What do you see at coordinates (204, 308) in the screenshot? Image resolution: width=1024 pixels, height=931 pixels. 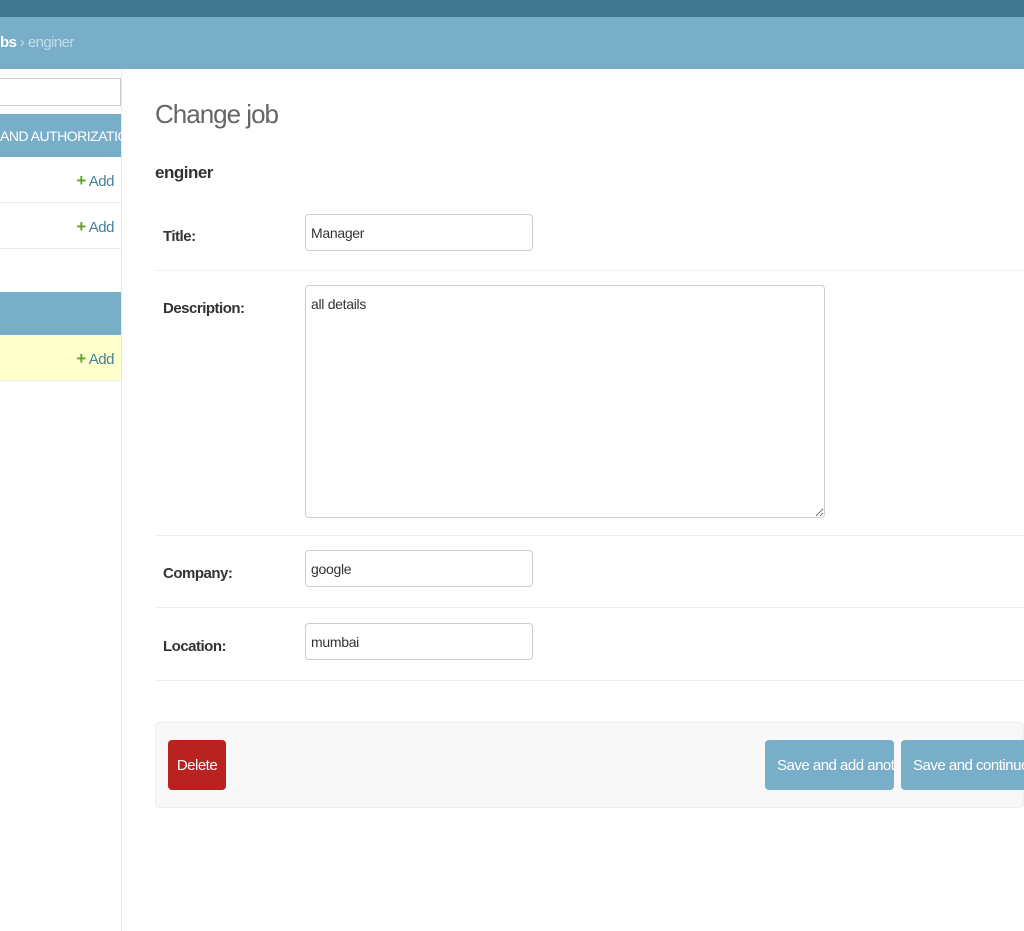 I see `description-label: Description:` at bounding box center [204, 308].